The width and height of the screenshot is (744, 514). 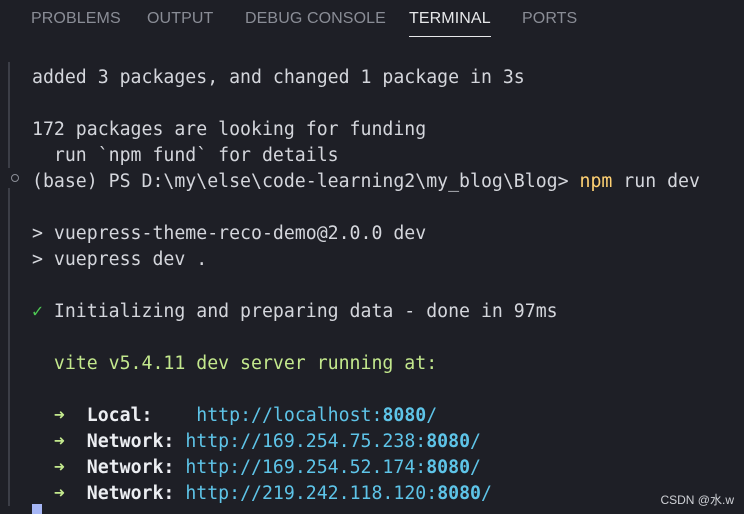 I want to click on terminal-line: run `npm fund` for details, so click(x=185, y=155).